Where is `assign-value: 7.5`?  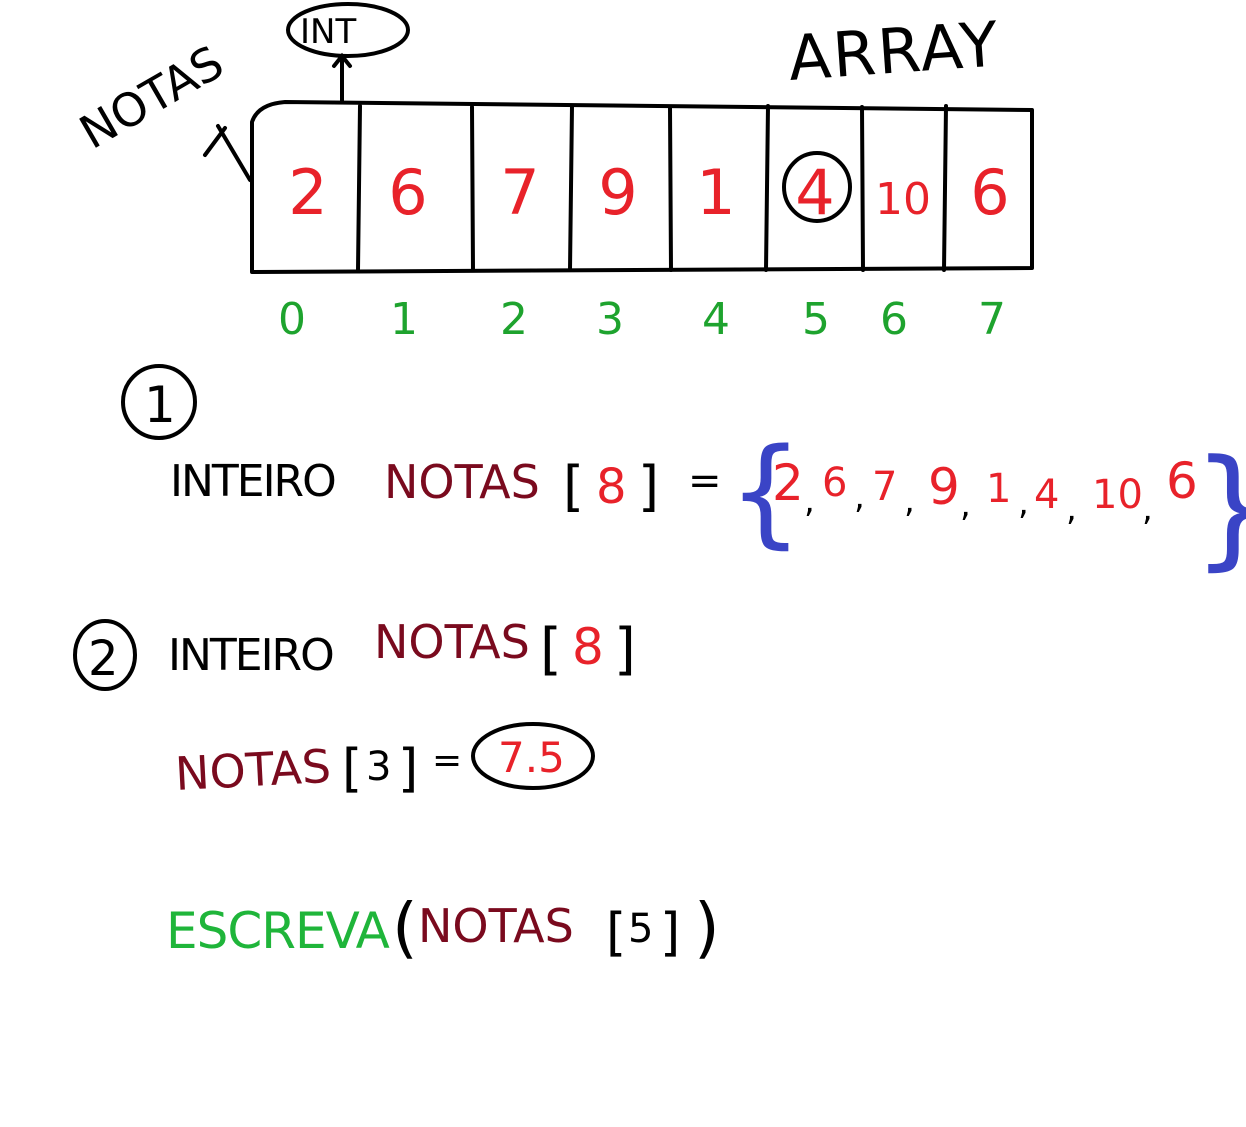
assign-value: 7.5 is located at coordinates (531, 757).